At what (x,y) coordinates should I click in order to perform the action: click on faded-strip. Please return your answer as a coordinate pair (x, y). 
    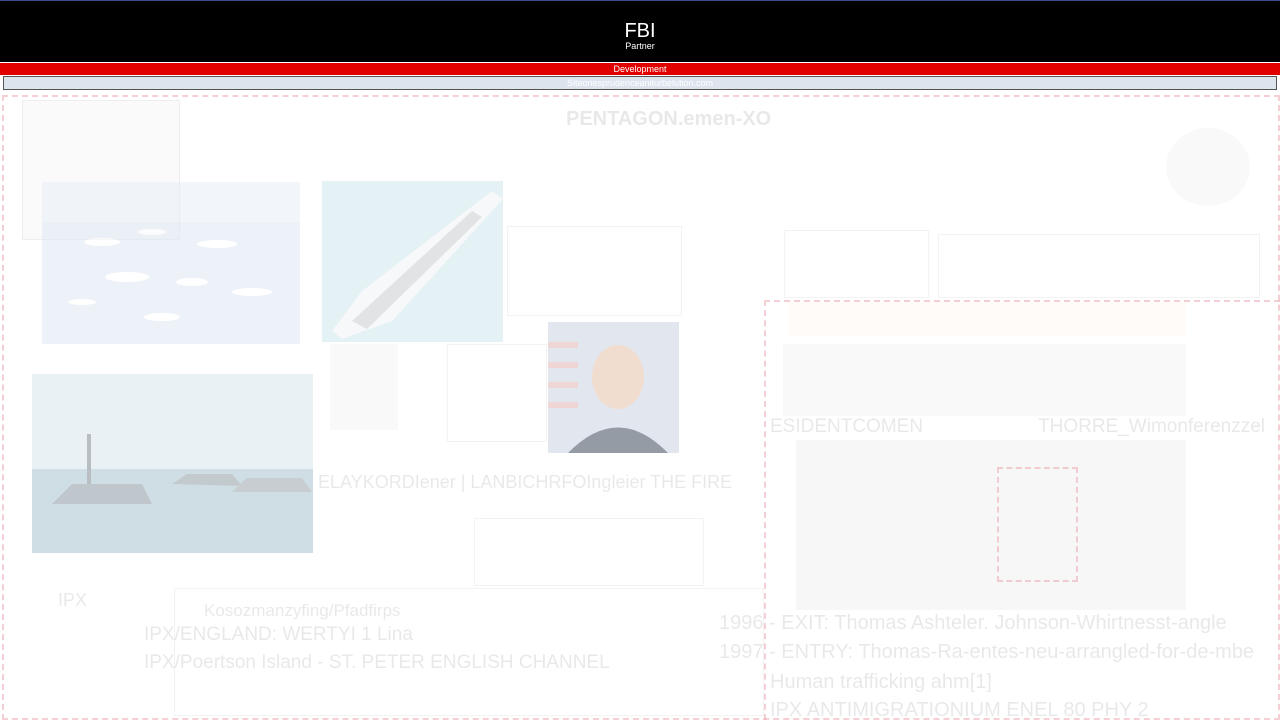
    Looking at the image, I should click on (987, 318).